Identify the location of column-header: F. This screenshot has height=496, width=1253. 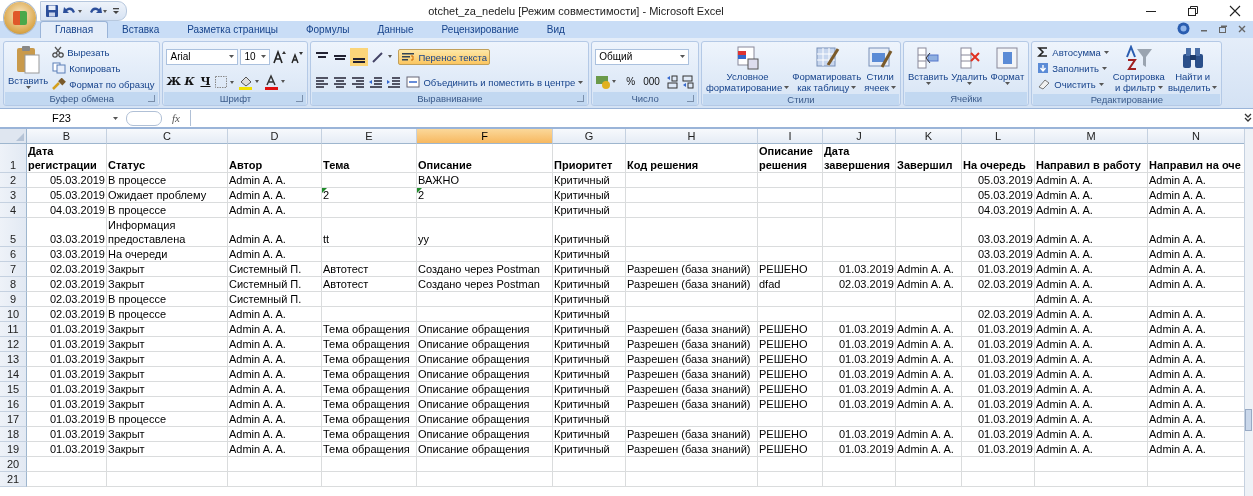
(485, 136).